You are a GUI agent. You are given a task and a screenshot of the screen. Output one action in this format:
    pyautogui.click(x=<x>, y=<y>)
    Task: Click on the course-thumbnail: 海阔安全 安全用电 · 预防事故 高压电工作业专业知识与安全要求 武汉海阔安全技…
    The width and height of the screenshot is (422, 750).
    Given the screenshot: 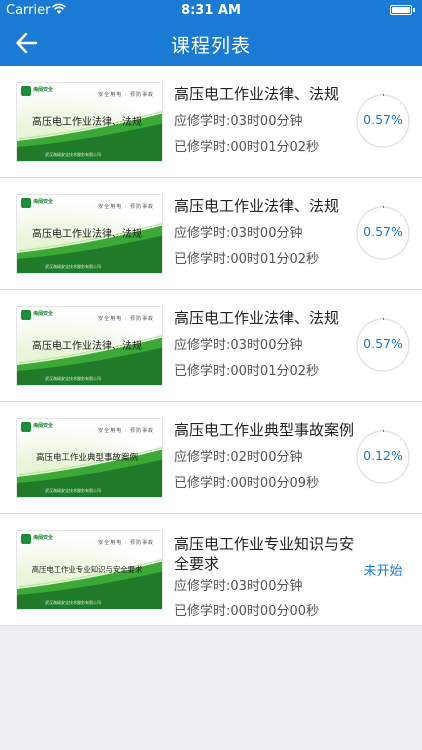 What is the action you would take?
    pyautogui.click(x=89, y=570)
    